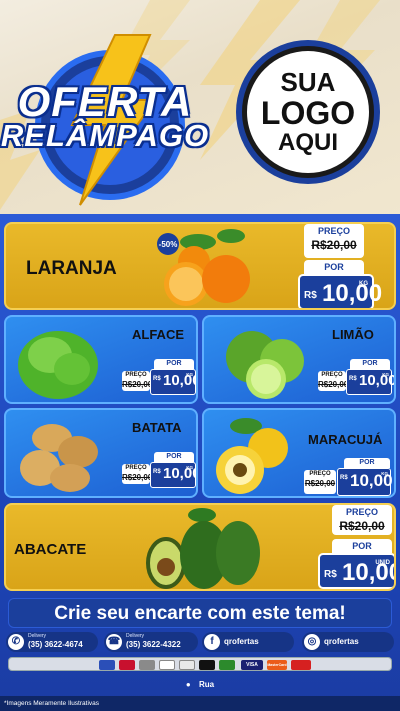  Describe the element at coordinates (252, 456) in the screenshot. I see `passion-fruit-image` at that location.